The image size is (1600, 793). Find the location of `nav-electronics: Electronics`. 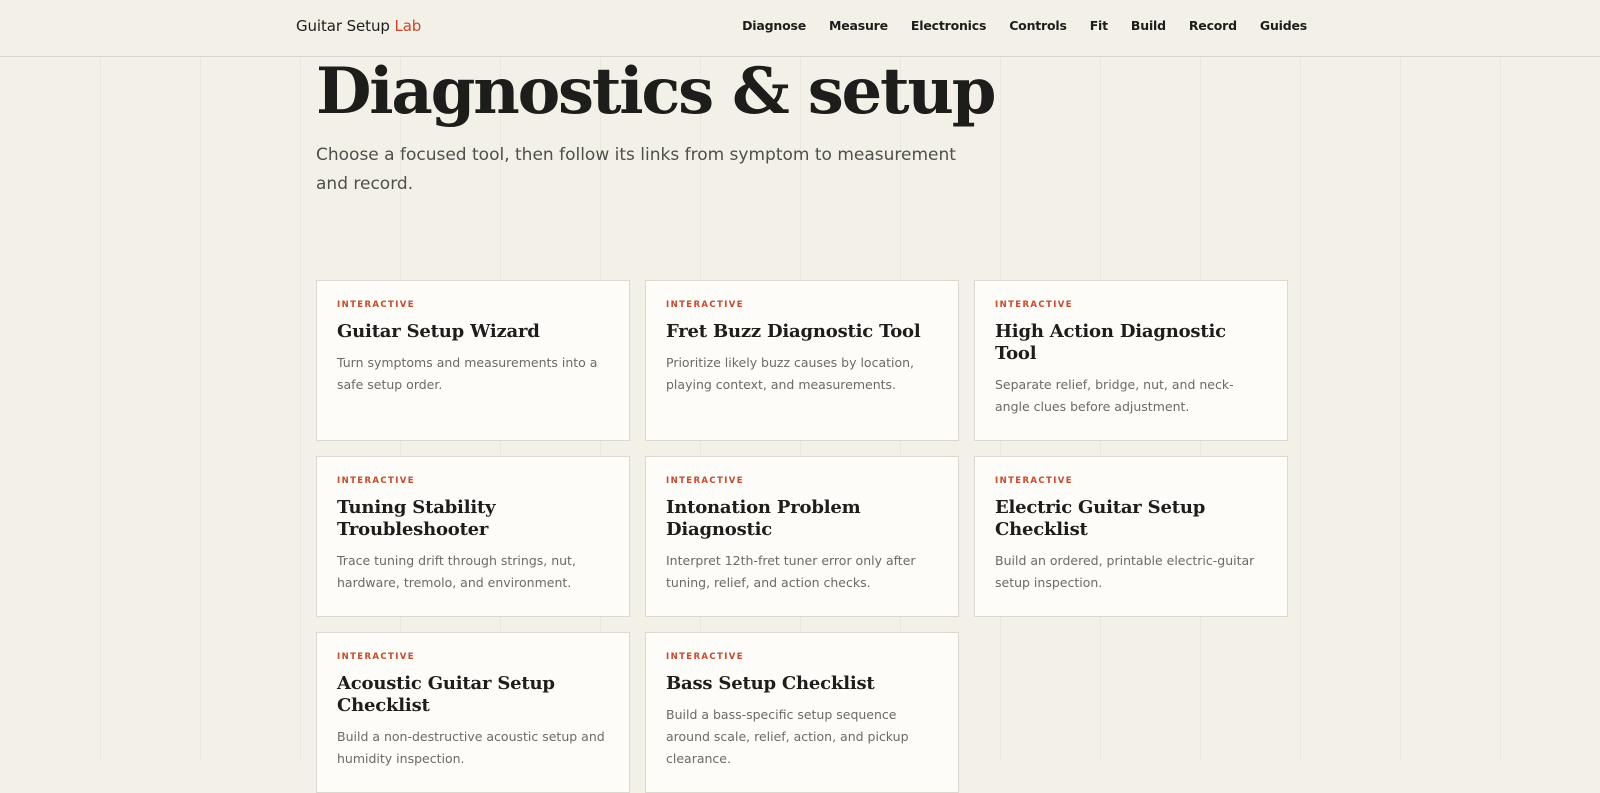

nav-electronics: Electronics is located at coordinates (948, 25).